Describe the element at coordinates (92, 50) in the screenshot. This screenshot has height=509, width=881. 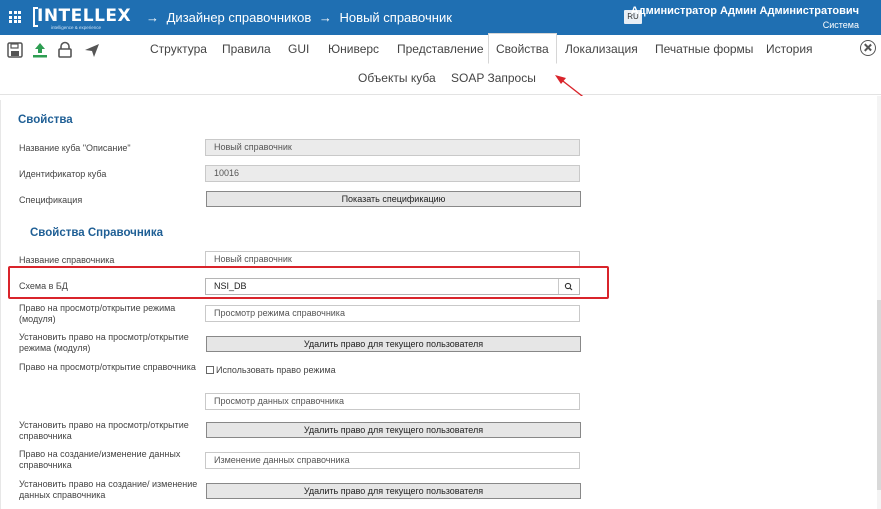
I see `send-icon` at that location.